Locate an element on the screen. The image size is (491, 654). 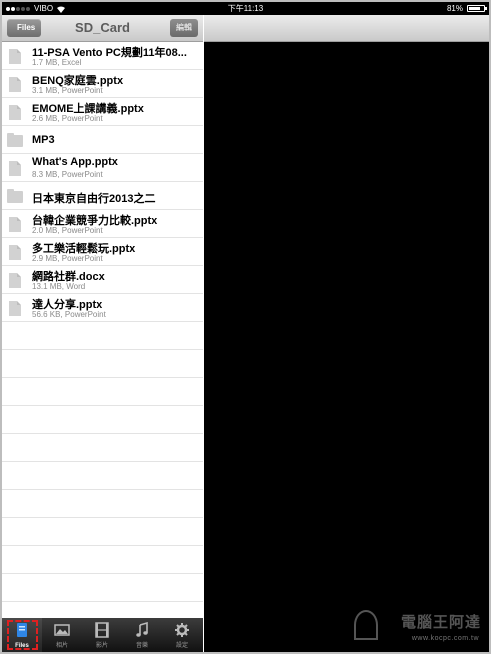
tab-music: 音樂 is located at coordinates (142, 635).